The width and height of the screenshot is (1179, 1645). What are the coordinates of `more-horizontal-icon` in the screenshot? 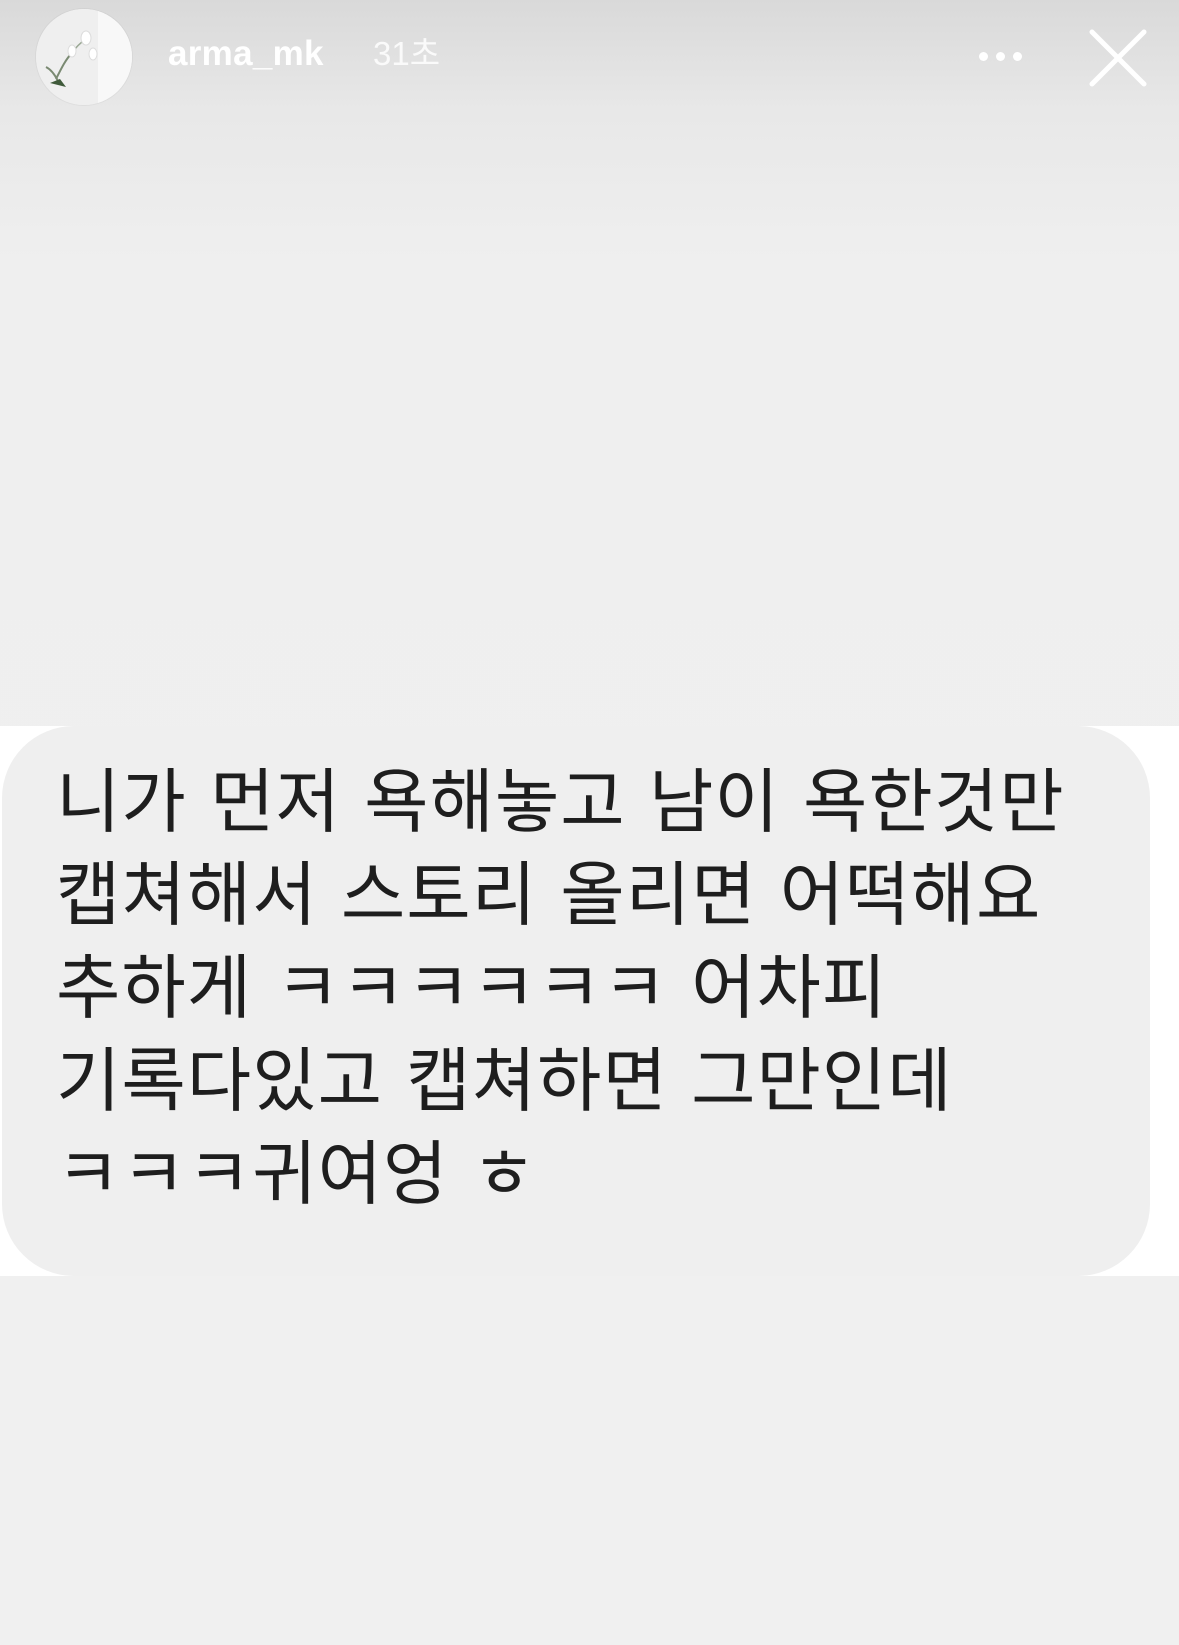 It's located at (1000, 56).